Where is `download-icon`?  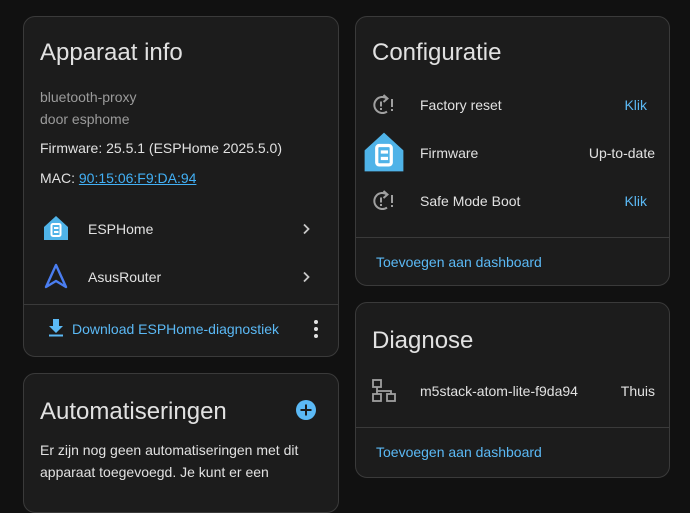 download-icon is located at coordinates (56, 328).